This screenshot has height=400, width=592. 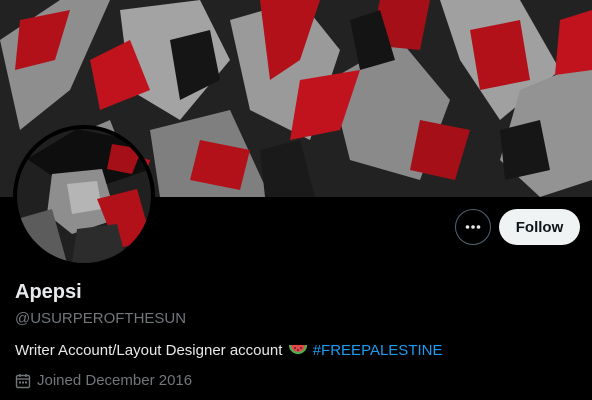 I want to click on profile-display-name: Apepsi, so click(x=48, y=292).